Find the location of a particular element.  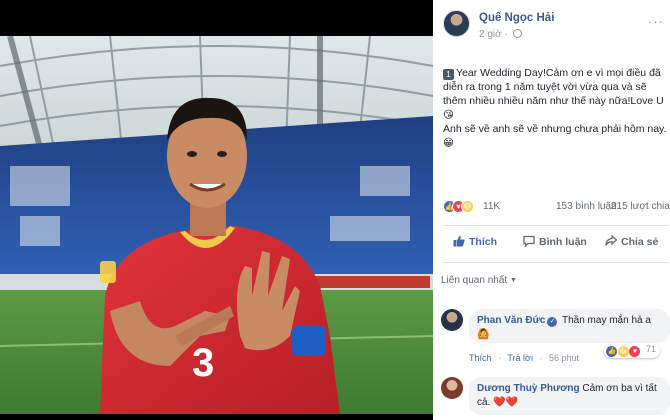

reaction-count: 11K is located at coordinates (491, 206).